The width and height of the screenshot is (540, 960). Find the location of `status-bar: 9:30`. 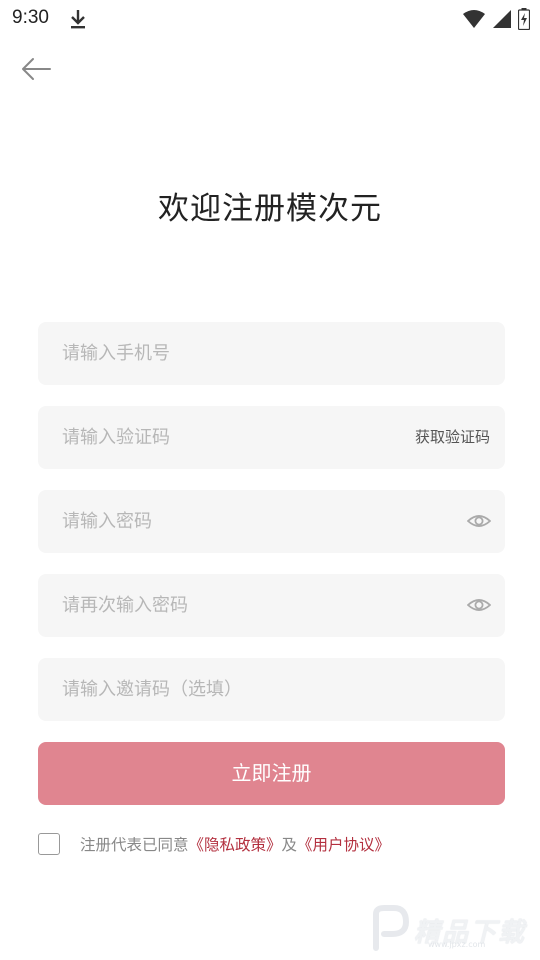

status-bar: 9:30 is located at coordinates (270, 19).